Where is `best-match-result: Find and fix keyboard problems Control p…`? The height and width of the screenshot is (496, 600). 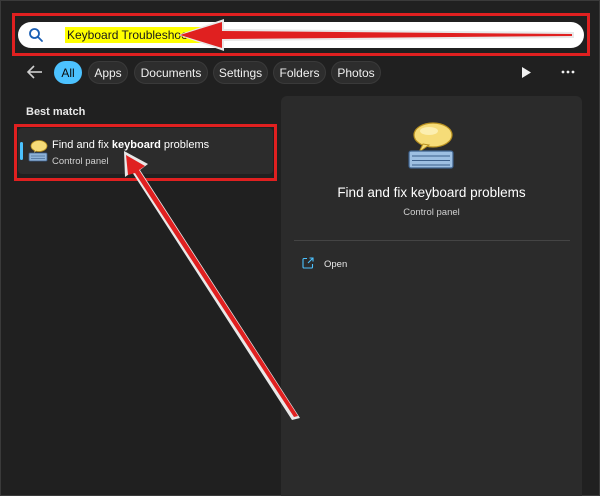
best-match-result: Find and fix keyboard problems Control p… is located at coordinates (145, 151).